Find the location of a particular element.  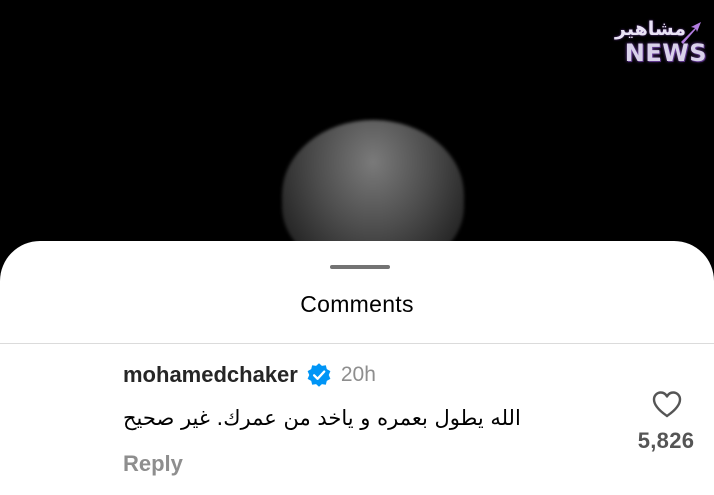

comment-username: mohamedchaker is located at coordinates (210, 375).